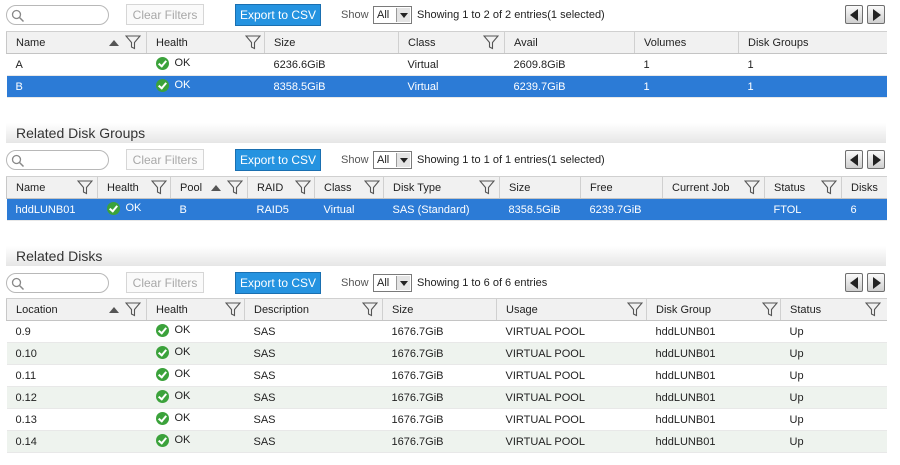 This screenshot has height=465, width=900. What do you see at coordinates (313, 331) in the screenshot?
I see `cell-description: SAS` at bounding box center [313, 331].